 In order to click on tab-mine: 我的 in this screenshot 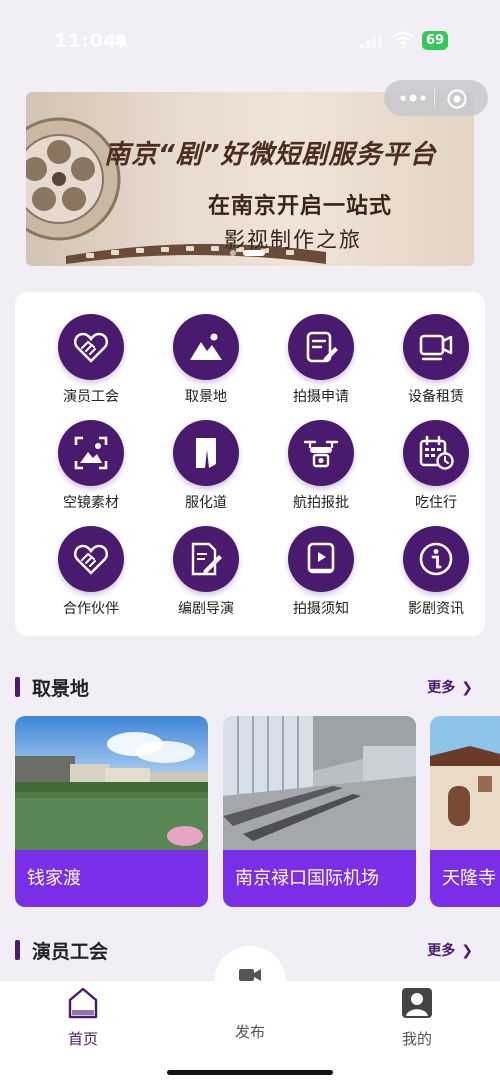, I will do `click(417, 1017)`.